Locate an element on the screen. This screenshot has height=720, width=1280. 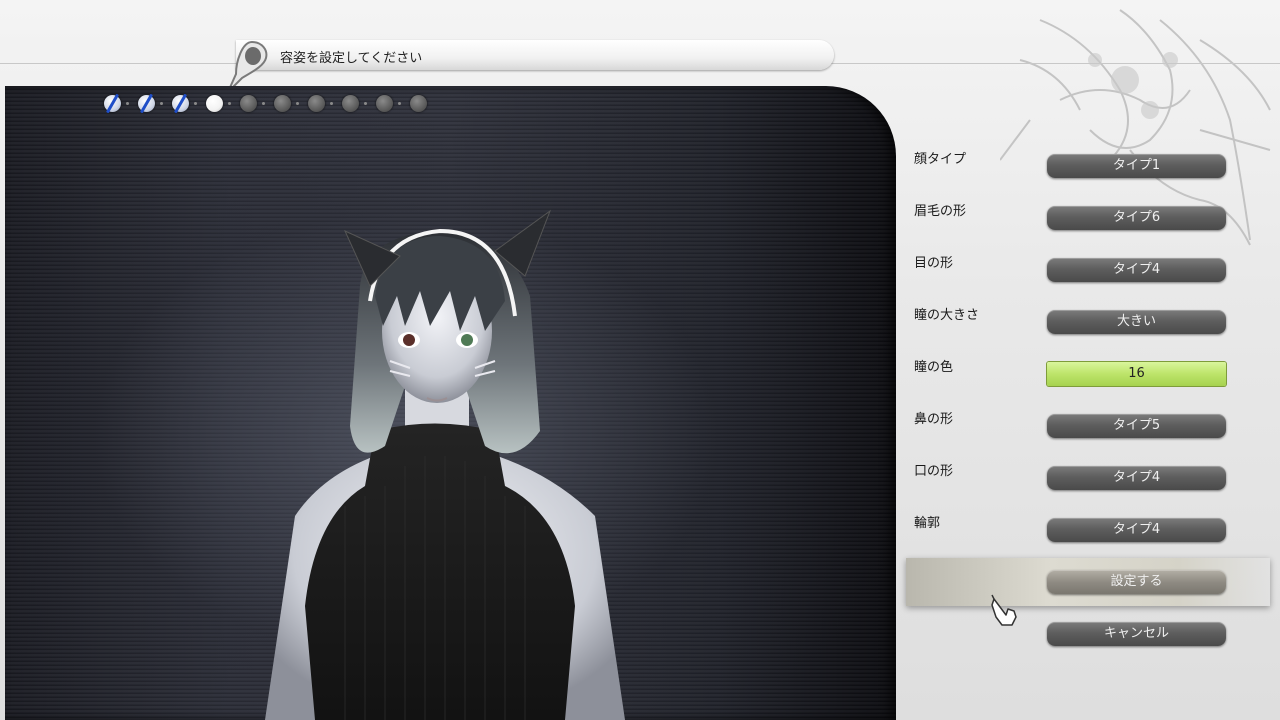
setting-label-pupil-color: 瞳の色 is located at coordinates (934, 367).